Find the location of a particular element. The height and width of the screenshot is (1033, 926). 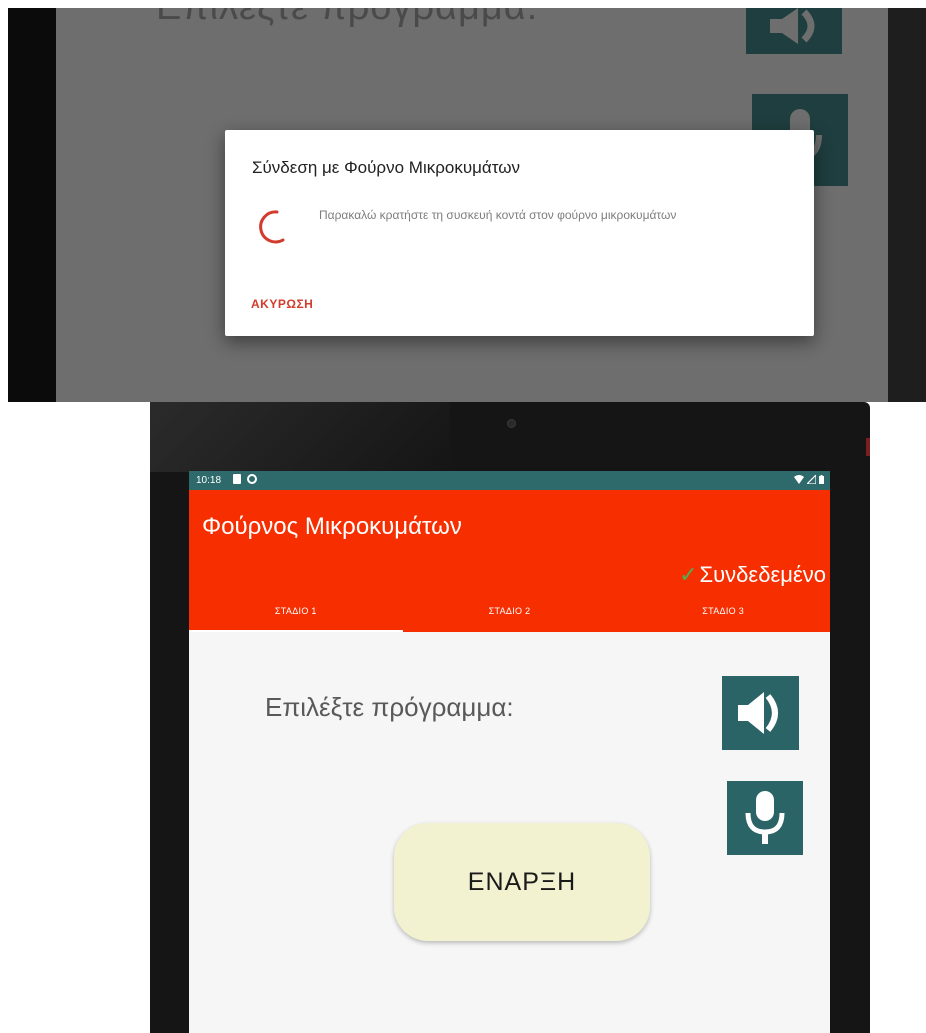

status-time: 10:18 is located at coordinates (209, 480).